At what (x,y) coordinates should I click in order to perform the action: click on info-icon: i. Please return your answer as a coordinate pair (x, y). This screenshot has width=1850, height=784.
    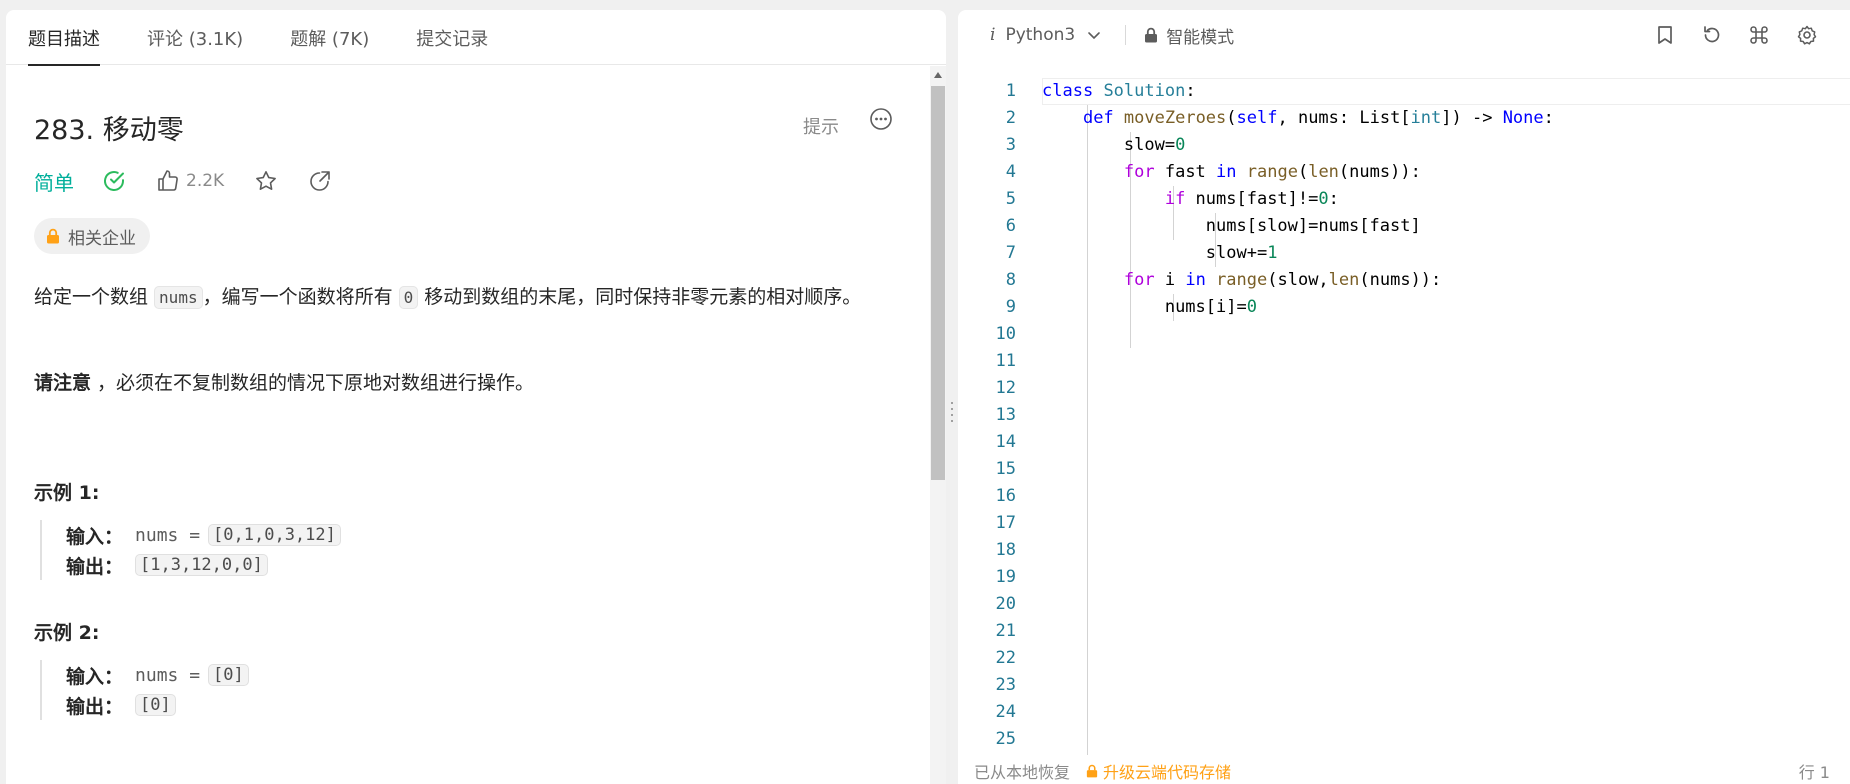
    Looking at the image, I should click on (993, 35).